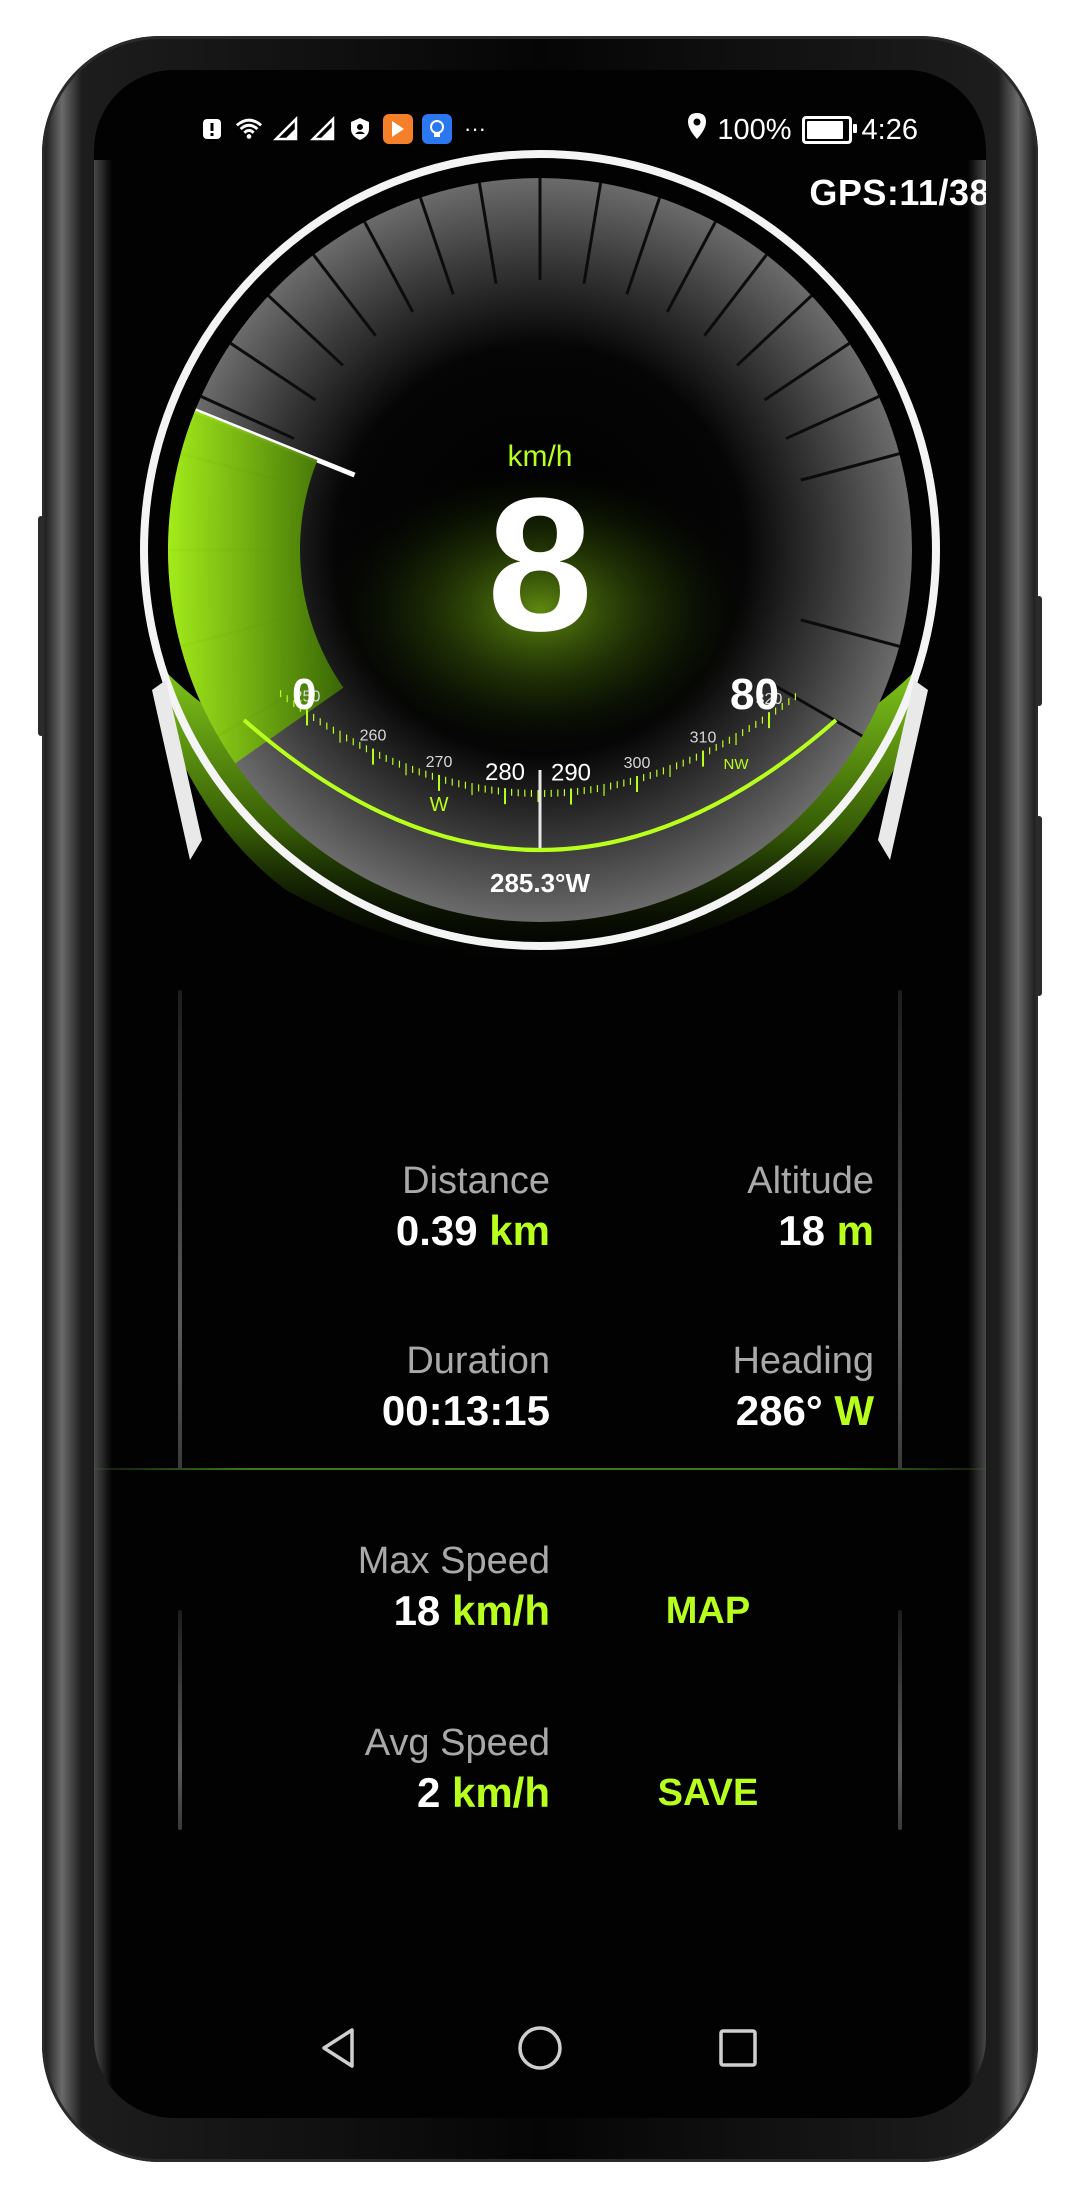 The height and width of the screenshot is (2200, 1080). I want to click on altitude-label: Altitude, so click(810, 1181).